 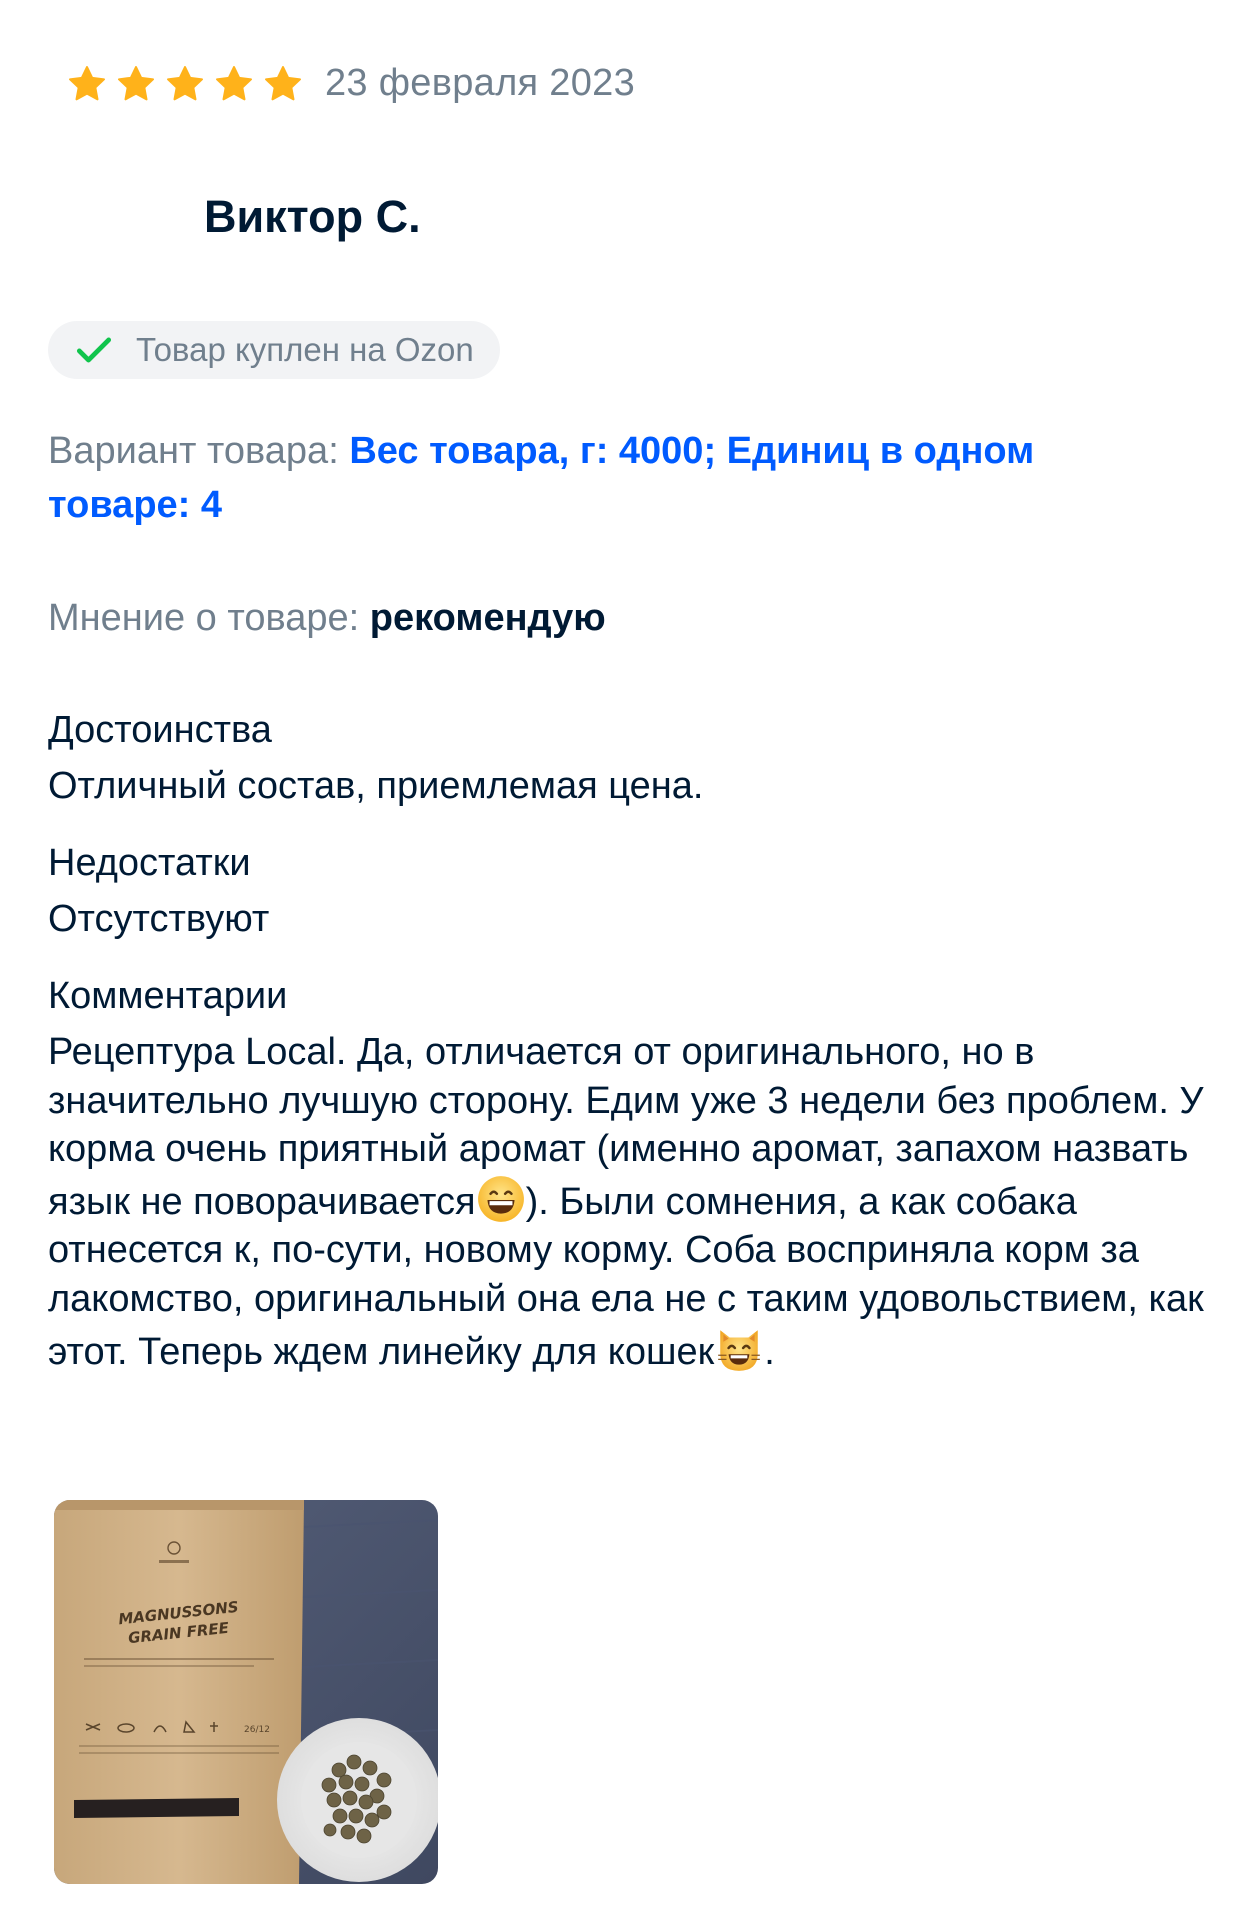 I want to click on pros-text: Отличный состав, приемлемая цена., so click(x=376, y=786).